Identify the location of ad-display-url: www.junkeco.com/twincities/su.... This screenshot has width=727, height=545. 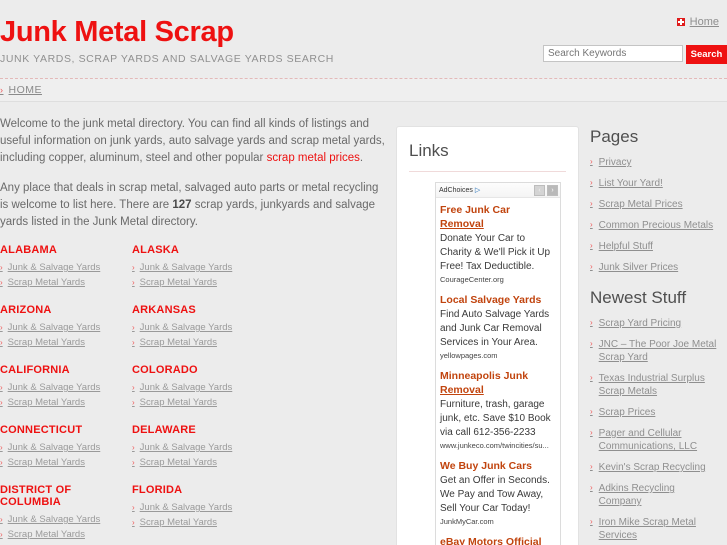
(498, 445).